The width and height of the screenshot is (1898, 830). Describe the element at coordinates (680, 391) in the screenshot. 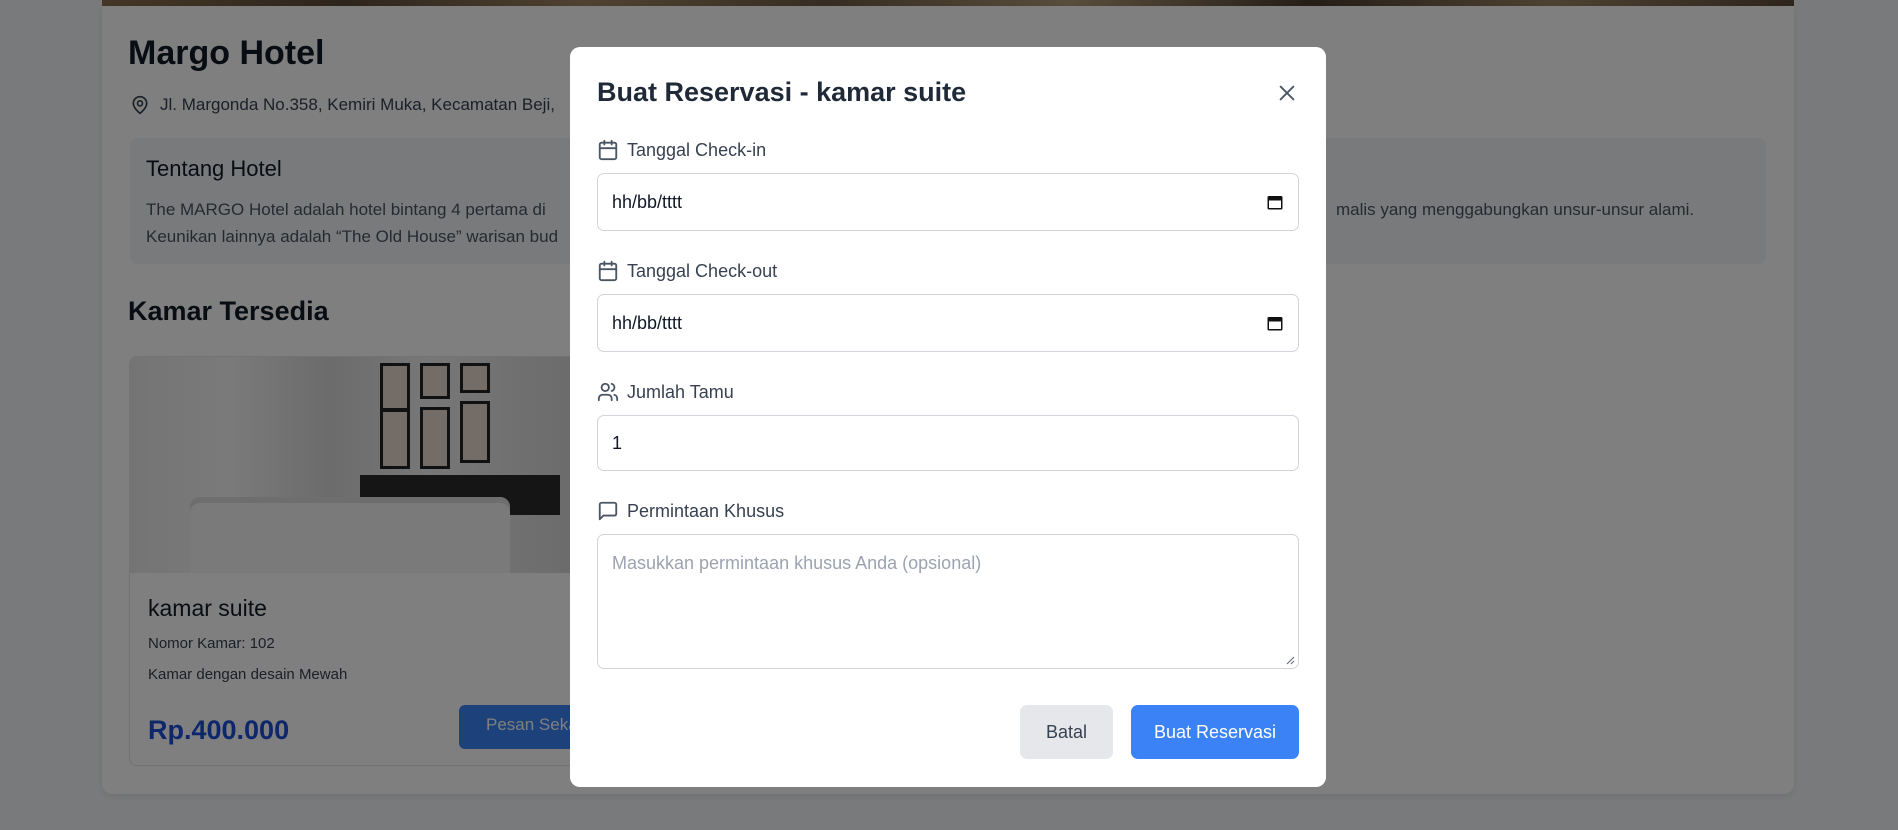

I see `guests-label-text: Jumlah Tamu` at that location.